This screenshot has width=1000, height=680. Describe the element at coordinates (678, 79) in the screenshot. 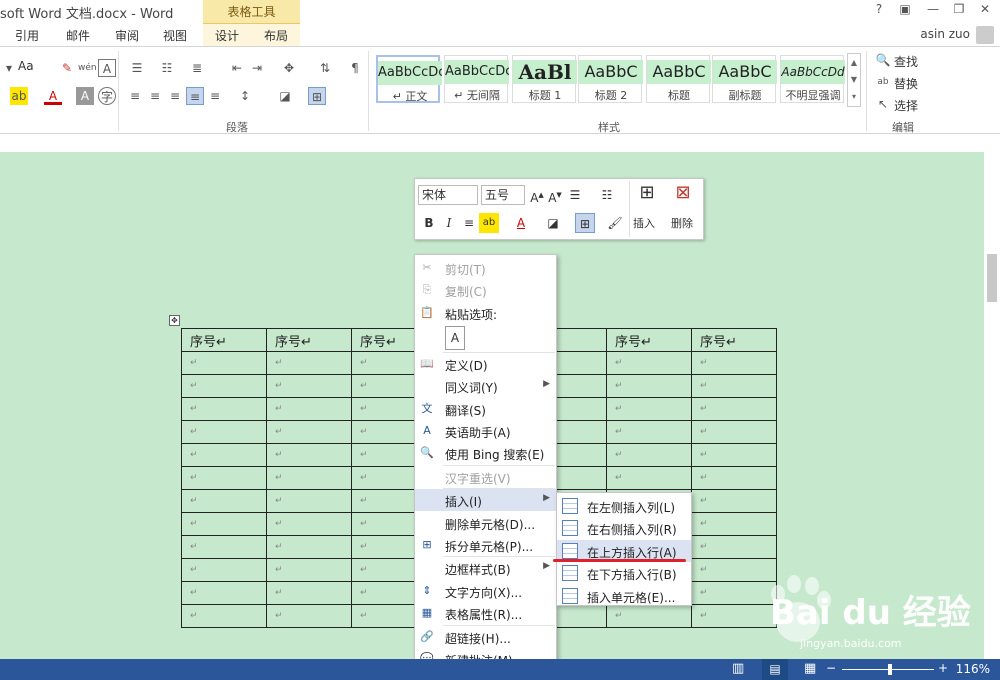

I see `style-title: AaBbC 标题` at that location.